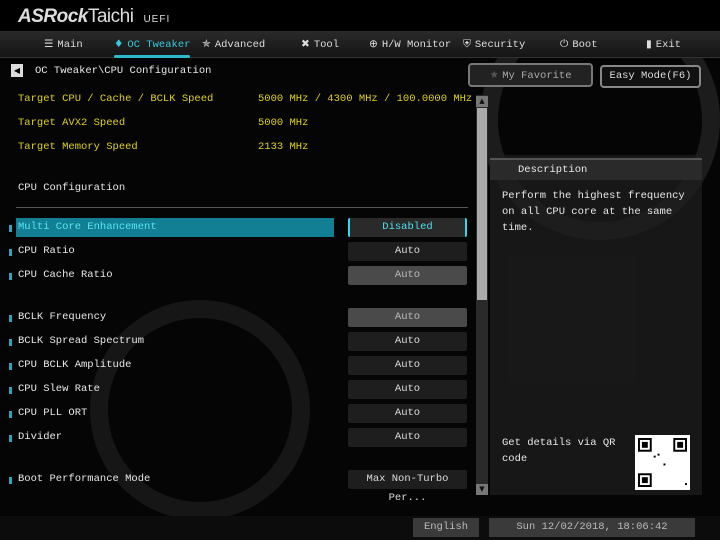 The width and height of the screenshot is (720, 540). I want to click on tab-h-w-monitor: ⊕ H/W Monitor, so click(410, 44).